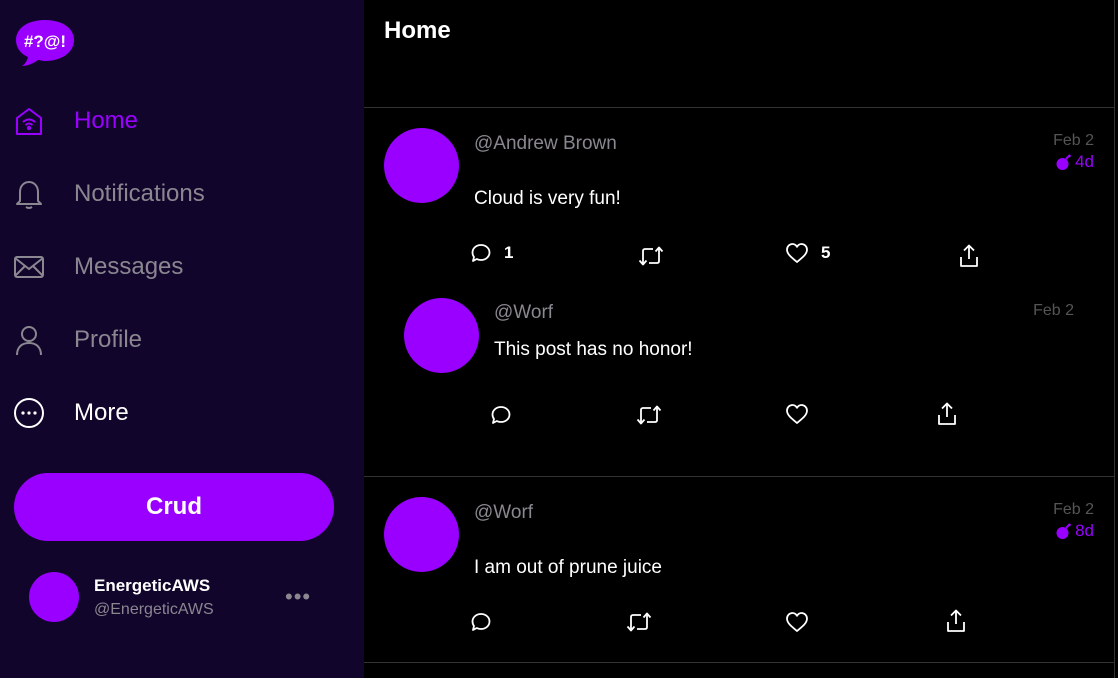 Image resolution: width=1118 pixels, height=678 pixels. What do you see at coordinates (298, 597) in the screenshot?
I see `user-more-menu-button: •••` at bounding box center [298, 597].